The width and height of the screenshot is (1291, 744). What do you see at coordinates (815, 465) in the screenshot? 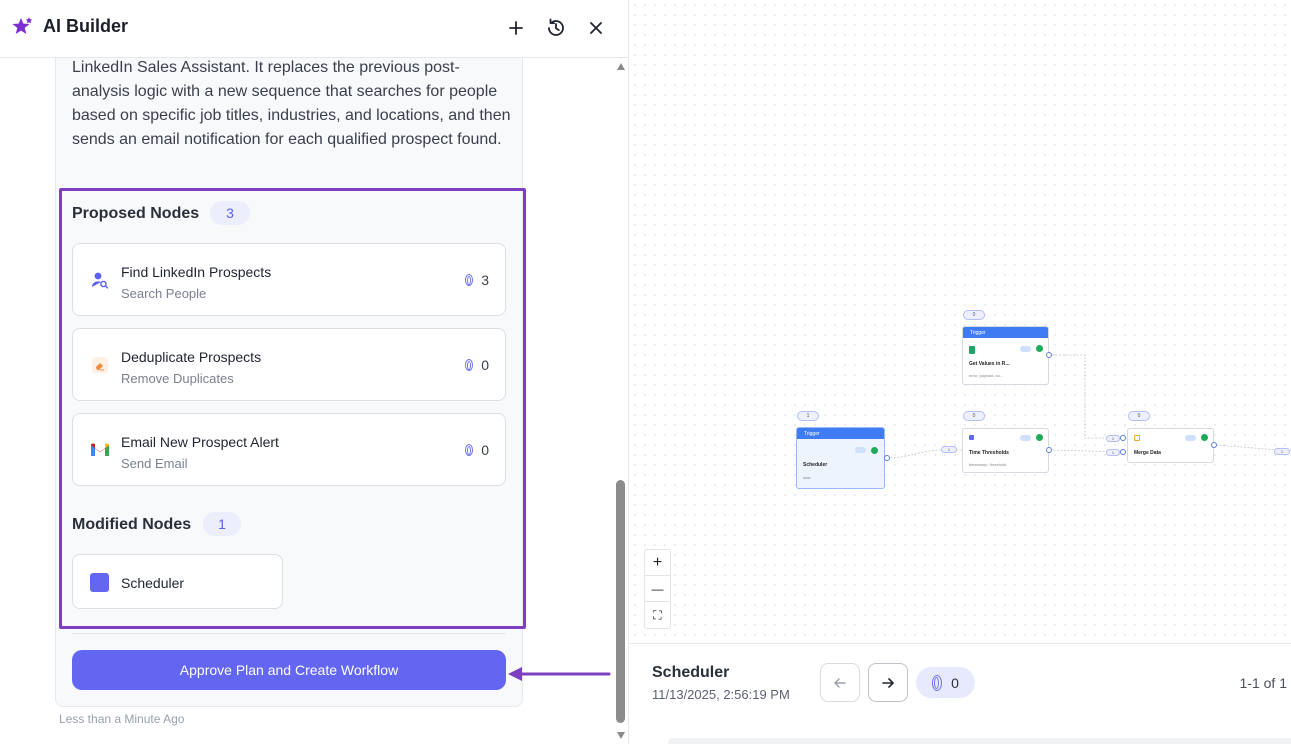
I see `node-name: Scheduler` at bounding box center [815, 465].